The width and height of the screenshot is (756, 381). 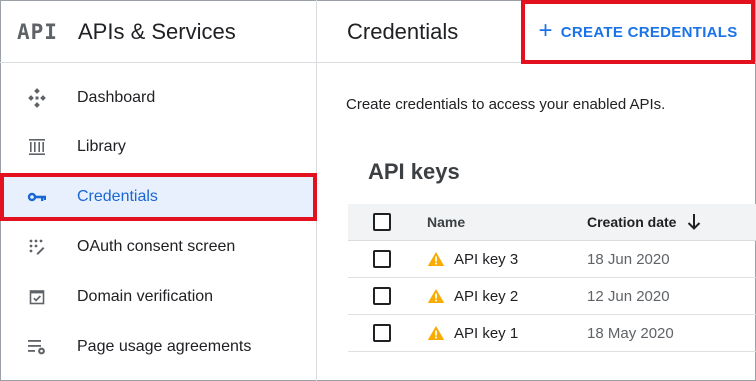 I want to click on api-key-name: API key 3, so click(x=472, y=259).